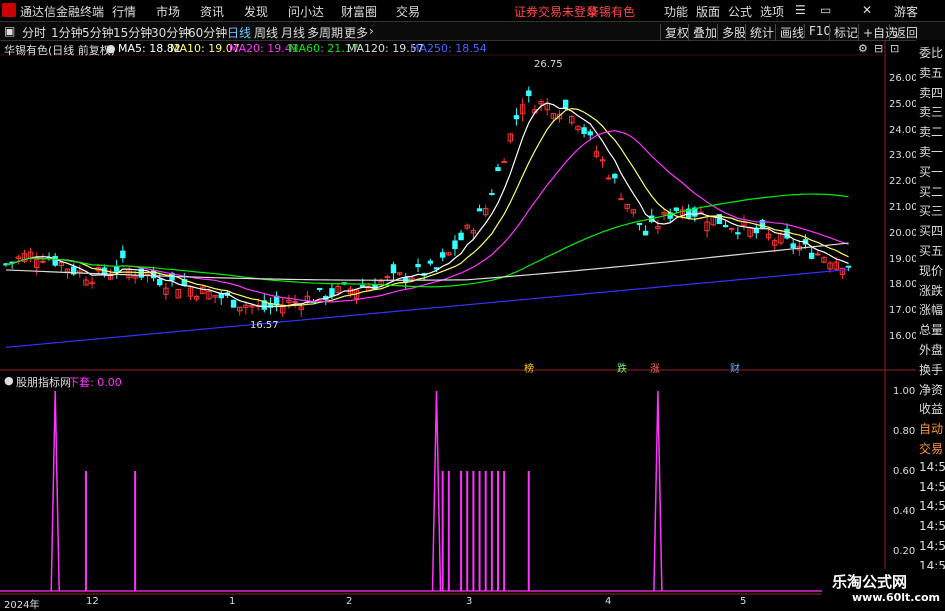 The image size is (945, 611). I want to click on quote-panel-label: 涨幅, so click(931, 310).